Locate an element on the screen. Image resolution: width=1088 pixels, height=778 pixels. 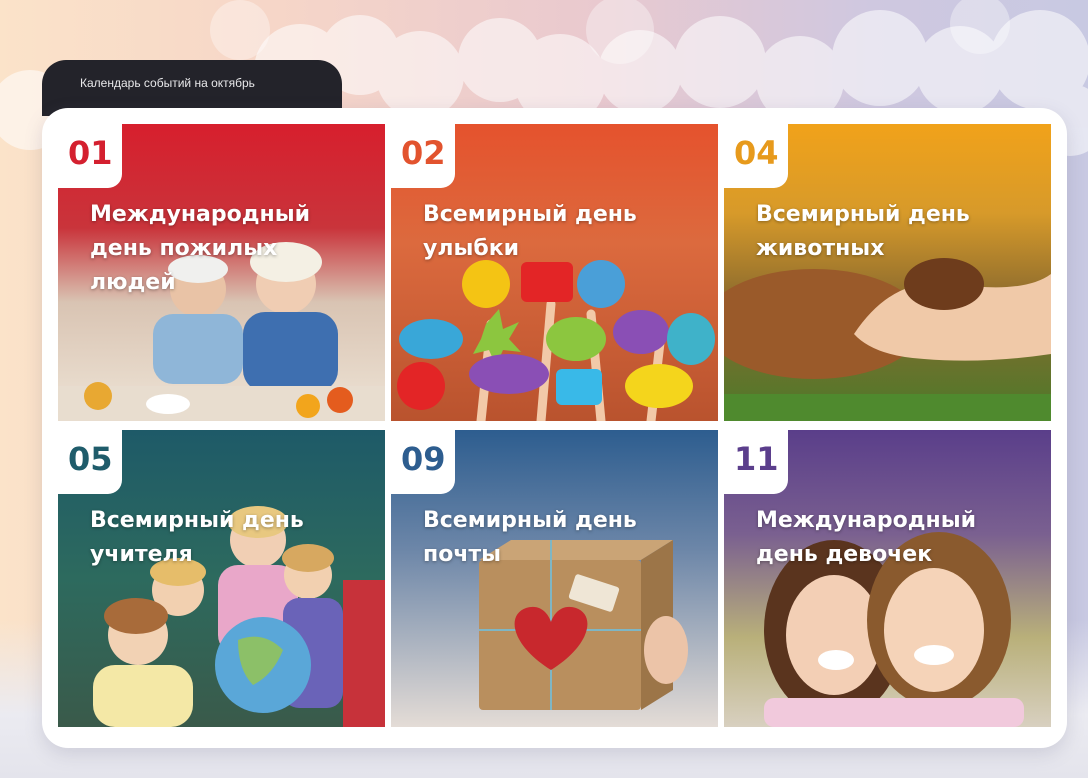
event-tile-04: 04 Всемирный день животных is located at coordinates (887, 272).